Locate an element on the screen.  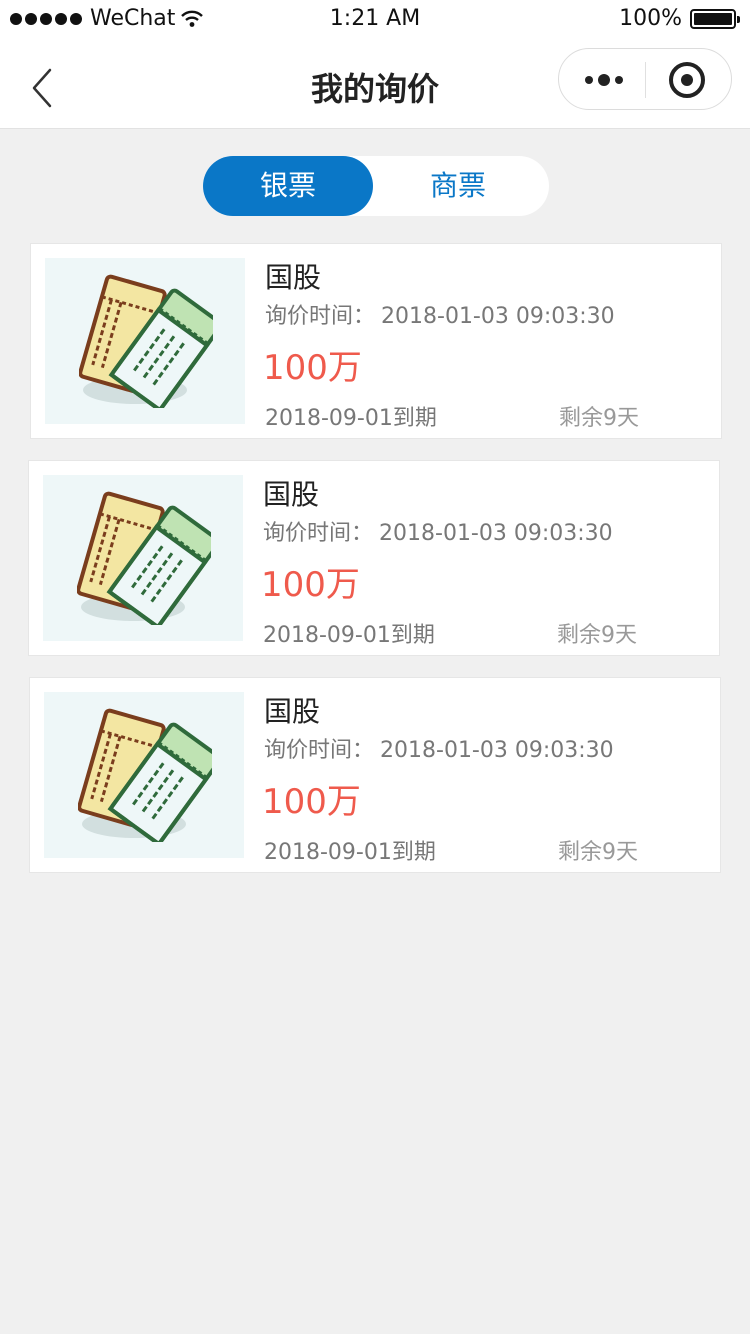
capsule-divider is located at coordinates (645, 80).